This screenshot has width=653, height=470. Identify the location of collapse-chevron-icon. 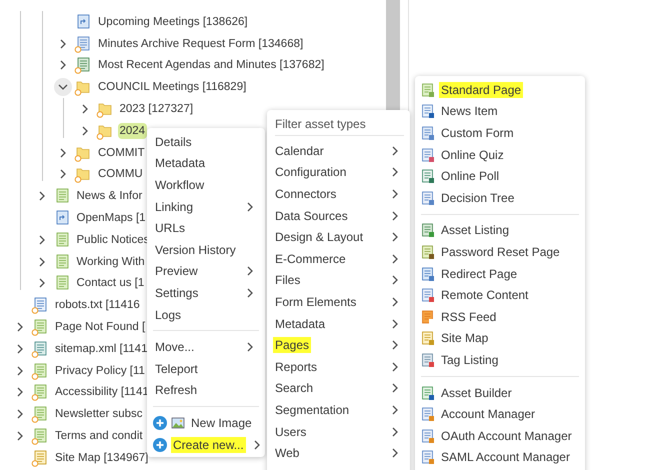
(63, 87).